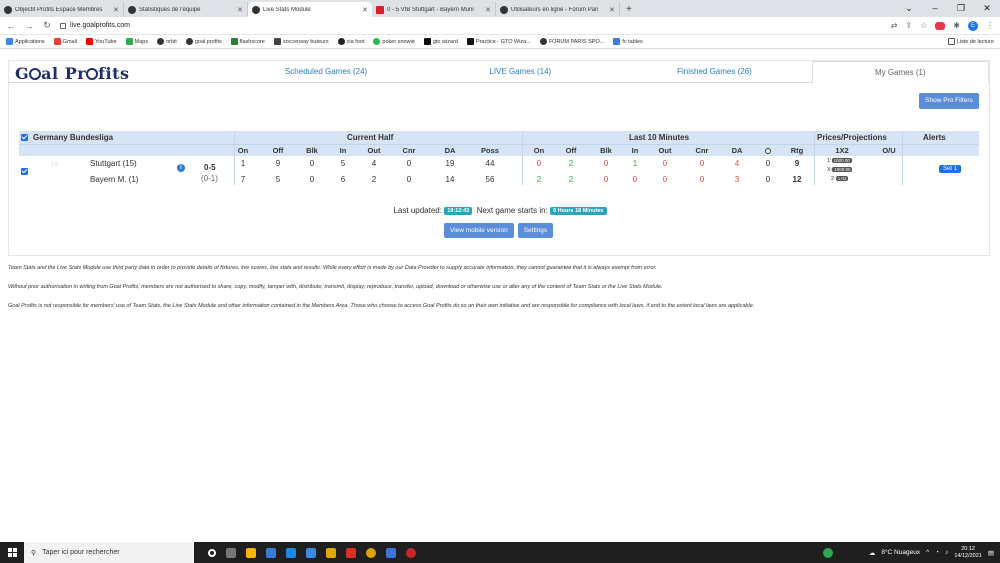  What do you see at coordinates (24, 171) in the screenshot?
I see `match-checkbox` at bounding box center [24, 171].